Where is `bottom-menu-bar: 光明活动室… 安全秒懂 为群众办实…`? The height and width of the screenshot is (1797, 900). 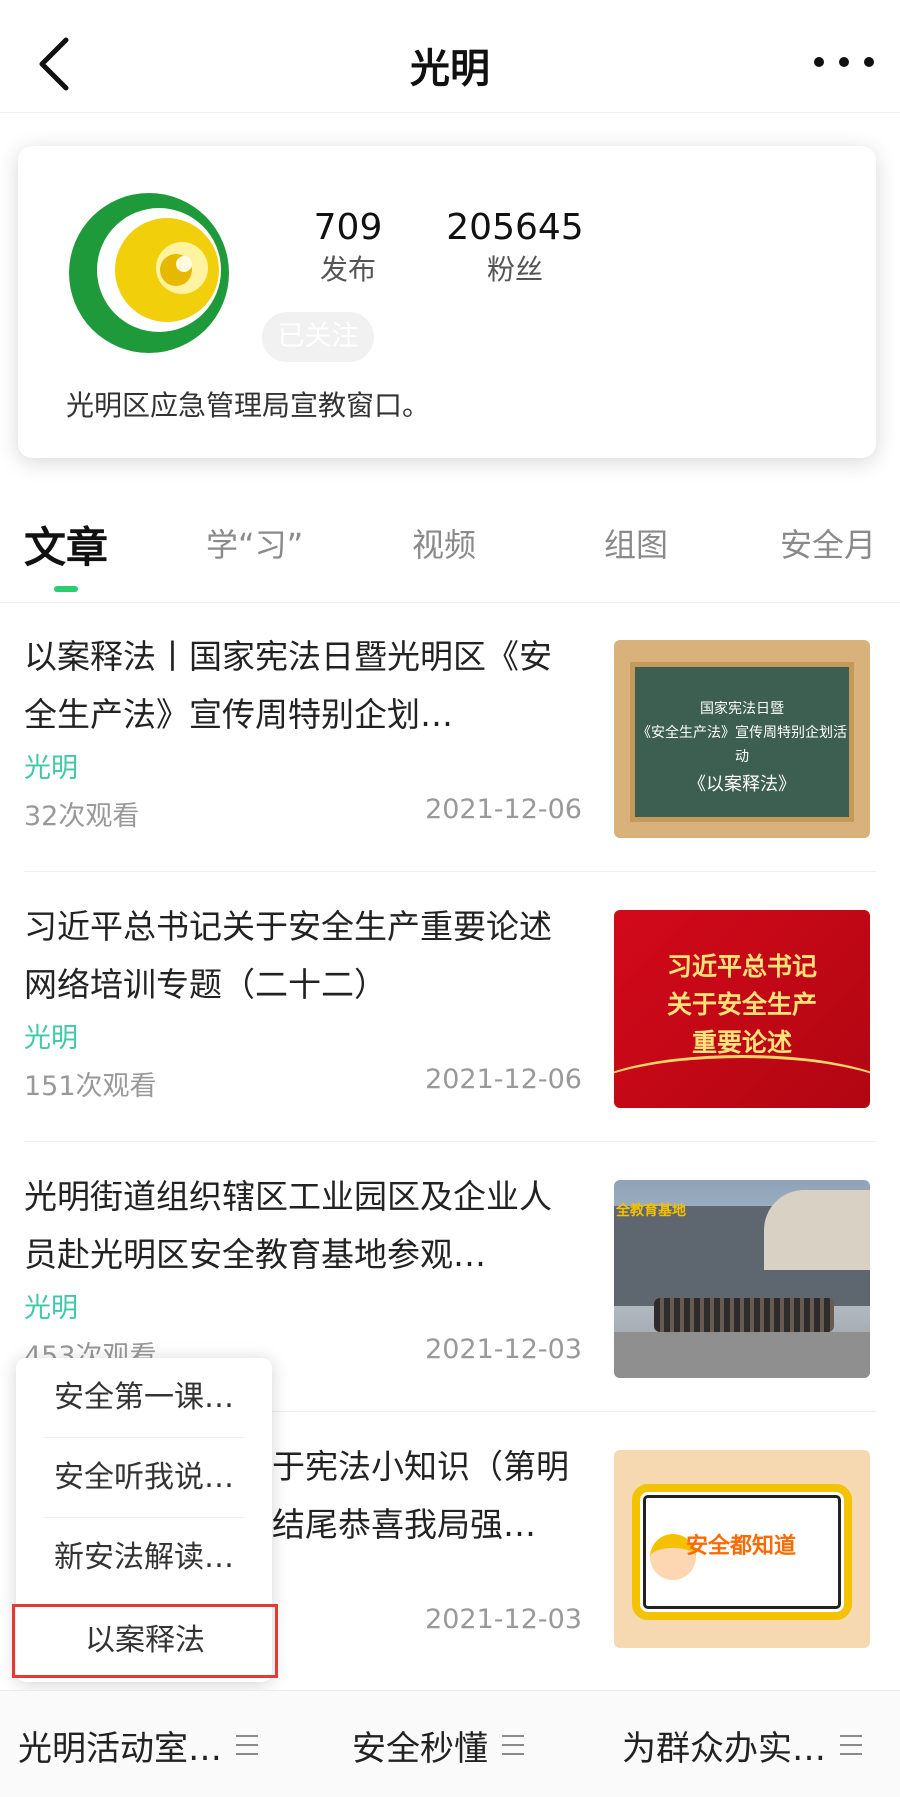 bottom-menu-bar: 光明活动室… 安全秒懂 为群众办实… is located at coordinates (450, 1743).